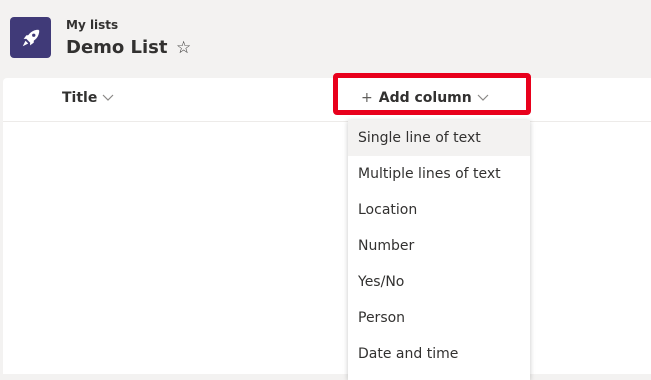 Image resolution: width=651 pixels, height=380 pixels. I want to click on star-icon: ☆, so click(183, 48).